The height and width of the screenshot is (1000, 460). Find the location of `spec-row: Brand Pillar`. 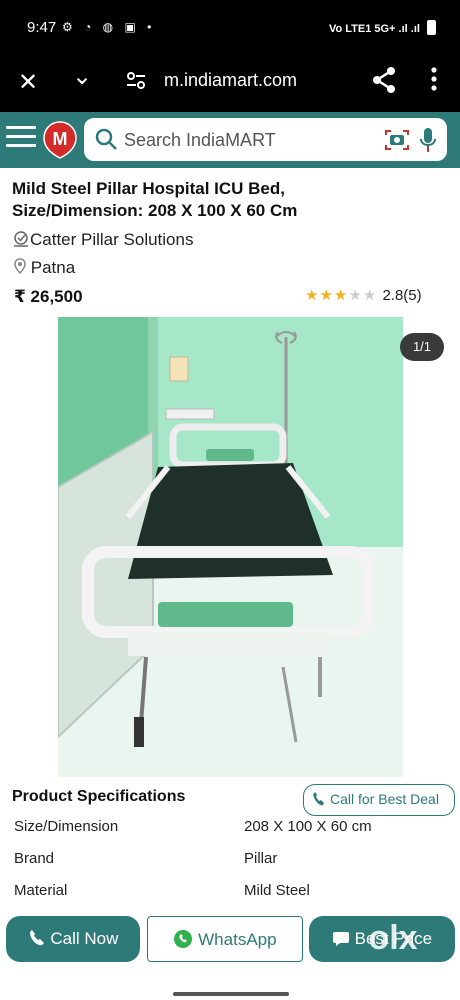

spec-row: Brand Pillar is located at coordinates (230, 865).